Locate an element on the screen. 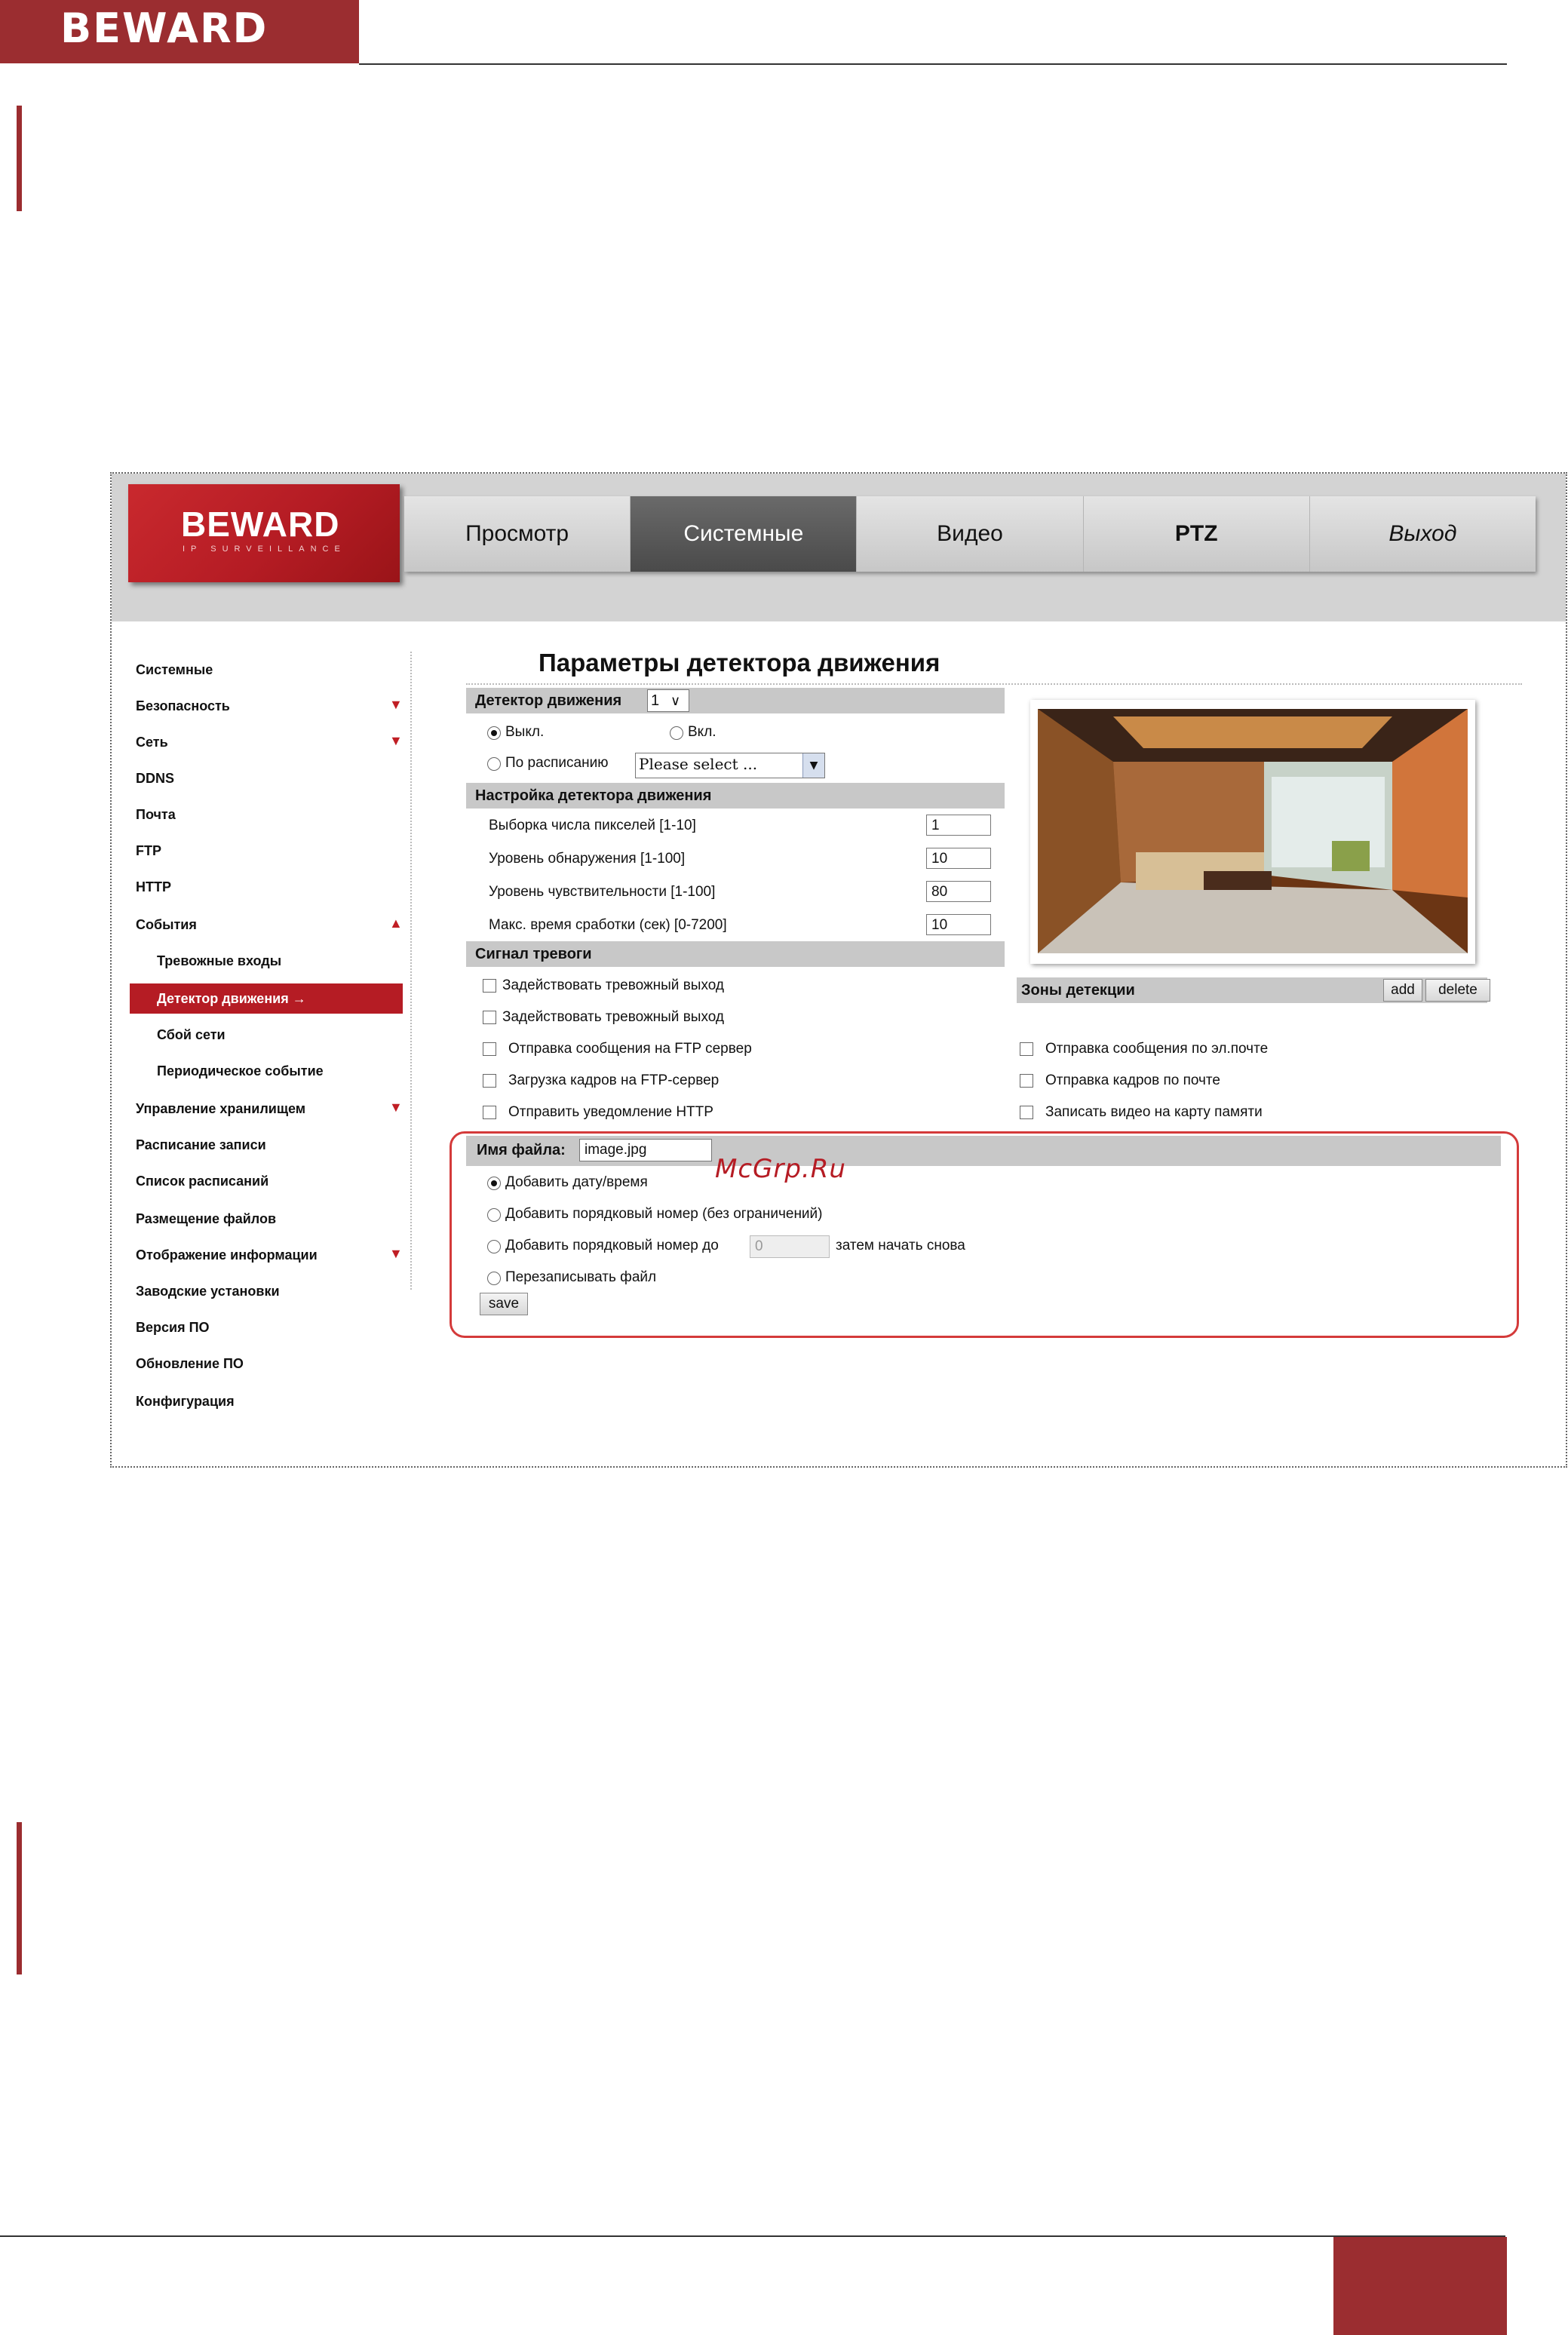 The width and height of the screenshot is (1568, 2335). chevron-down-icon: ∨ is located at coordinates (675, 701).